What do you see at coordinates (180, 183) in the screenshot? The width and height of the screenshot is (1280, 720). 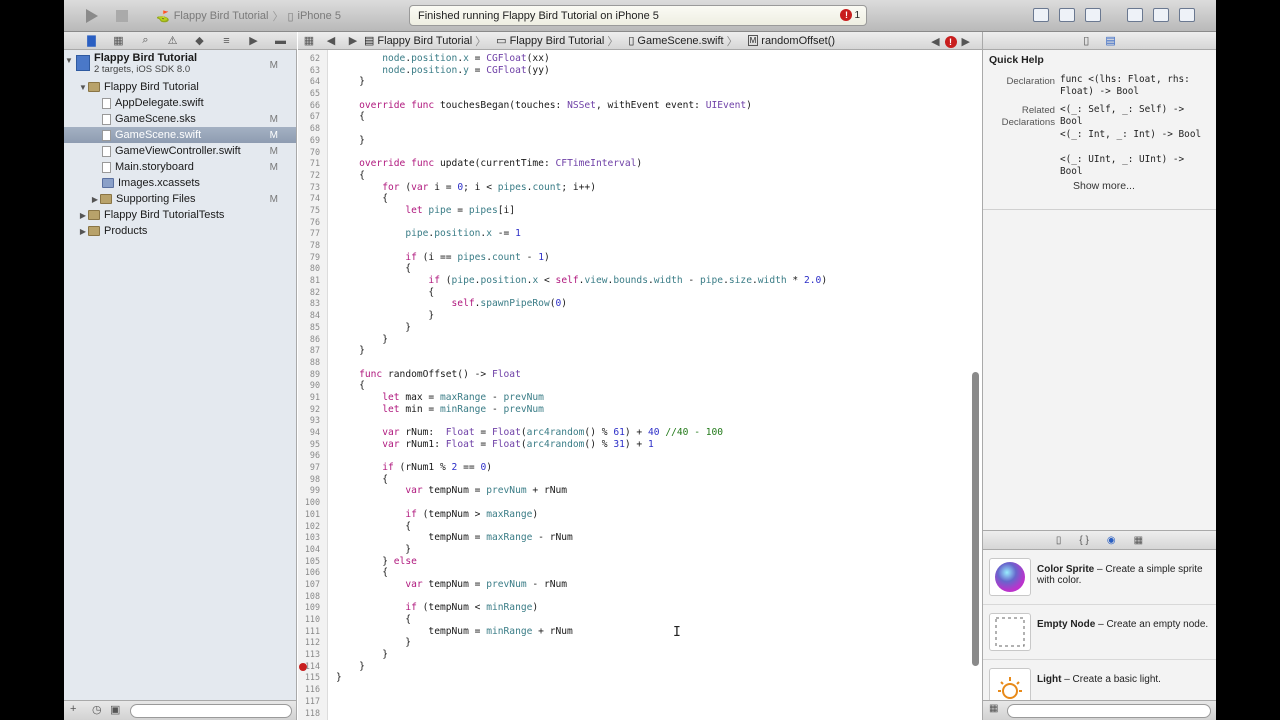 I see `tree-item-file: Images.xcassets` at bounding box center [180, 183].